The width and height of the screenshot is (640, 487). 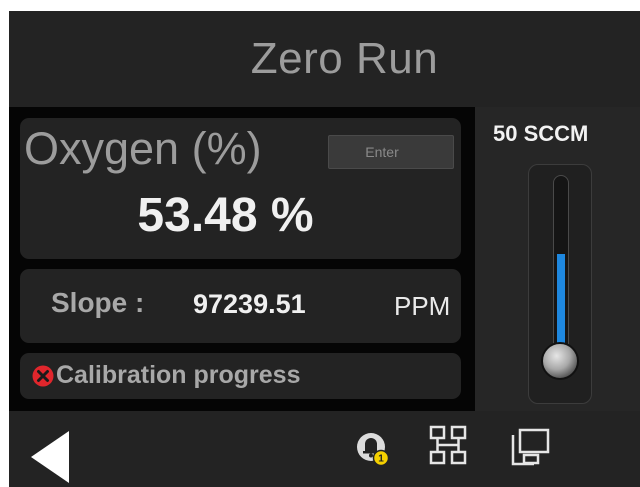 I want to click on flow-slider, so click(x=560, y=284).